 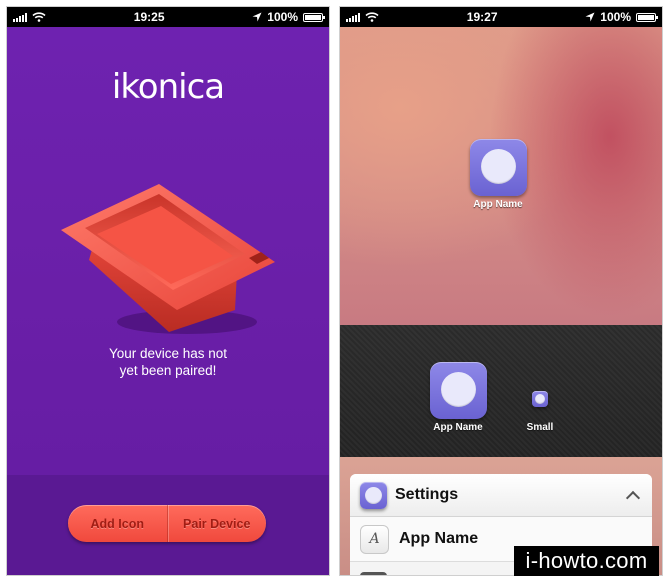 What do you see at coordinates (586, 561) in the screenshot?
I see `watermark: i-howto.com` at bounding box center [586, 561].